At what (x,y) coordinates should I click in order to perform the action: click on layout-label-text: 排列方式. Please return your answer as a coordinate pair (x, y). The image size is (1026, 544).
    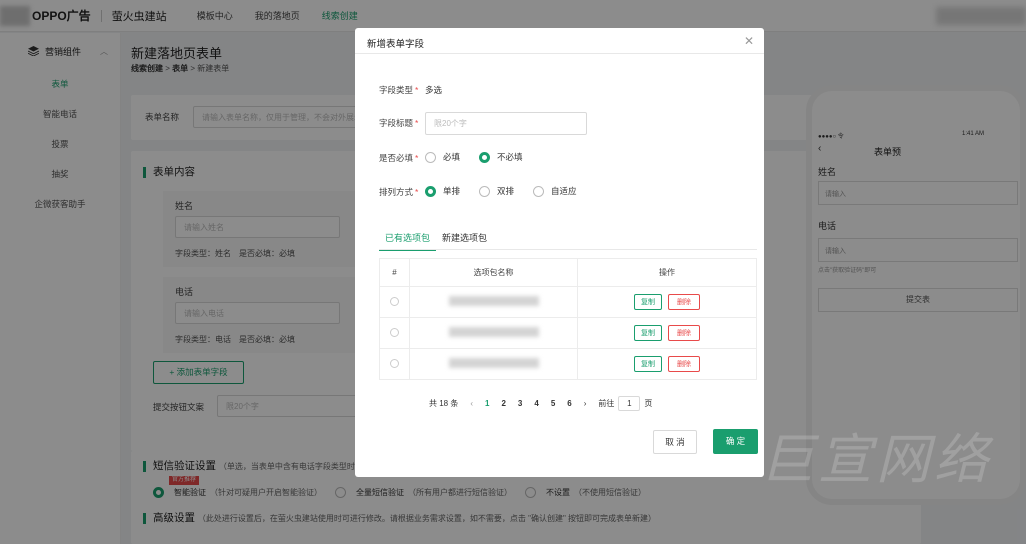
    Looking at the image, I should click on (396, 192).